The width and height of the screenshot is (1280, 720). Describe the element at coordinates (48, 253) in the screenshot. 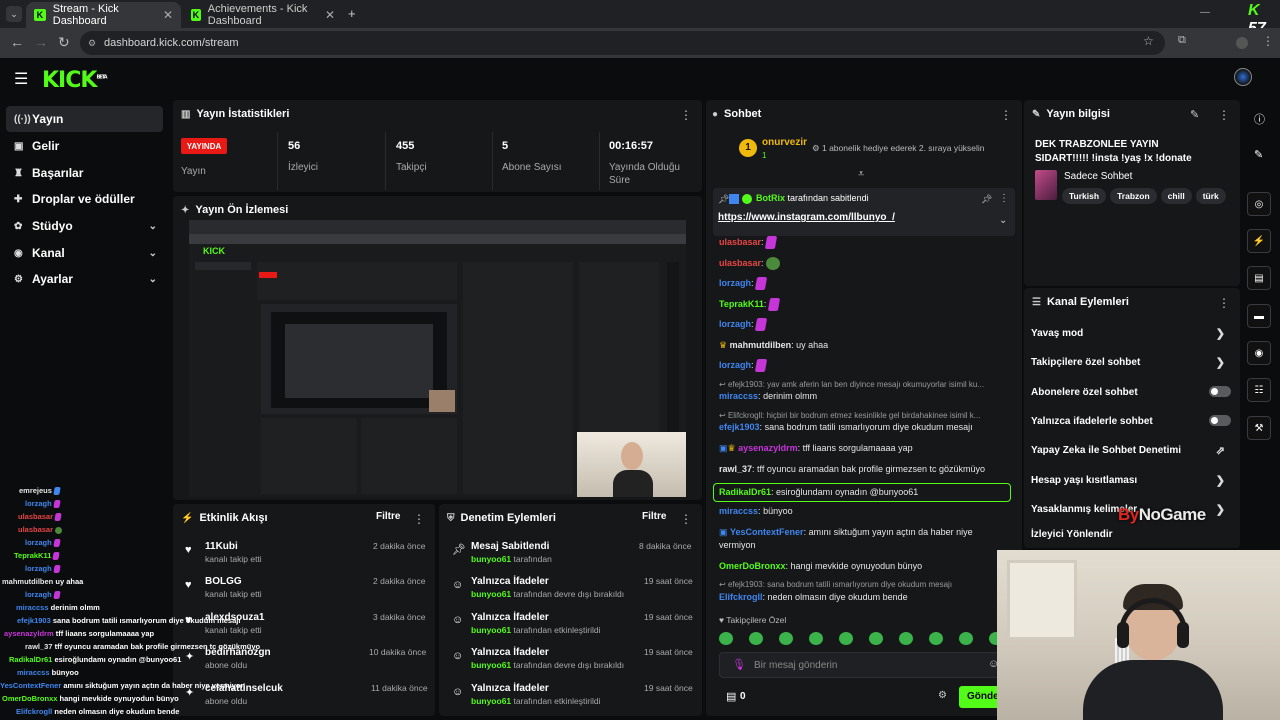

I see `sidebar-item-label: Kanal` at that location.